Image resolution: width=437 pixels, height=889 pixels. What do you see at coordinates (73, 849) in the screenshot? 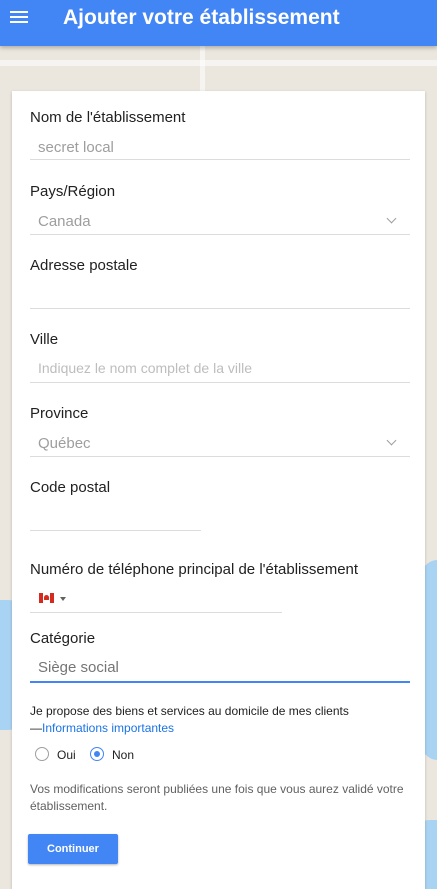
I see `continue-button: Continuer` at bounding box center [73, 849].